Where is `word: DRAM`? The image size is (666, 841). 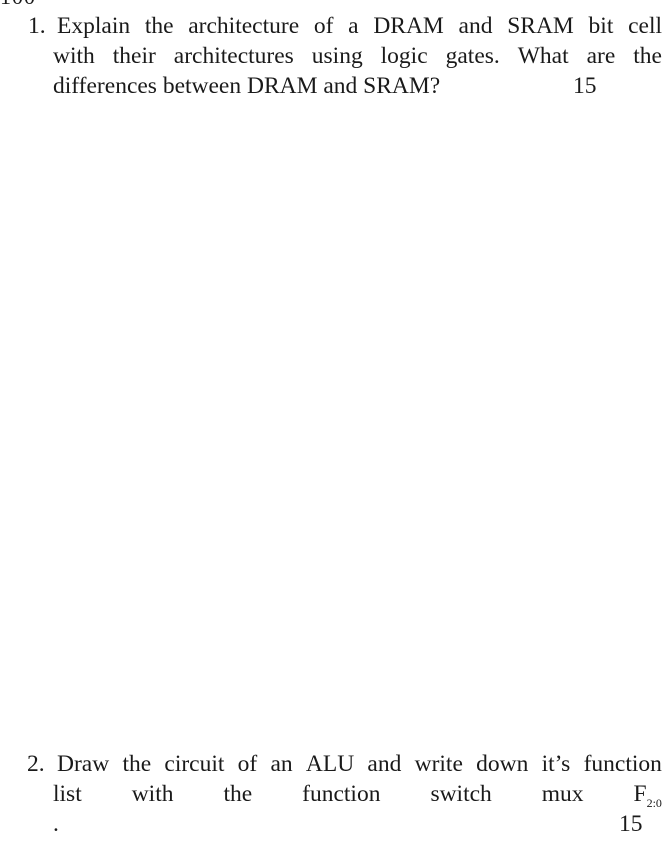
word: DRAM is located at coordinates (408, 26).